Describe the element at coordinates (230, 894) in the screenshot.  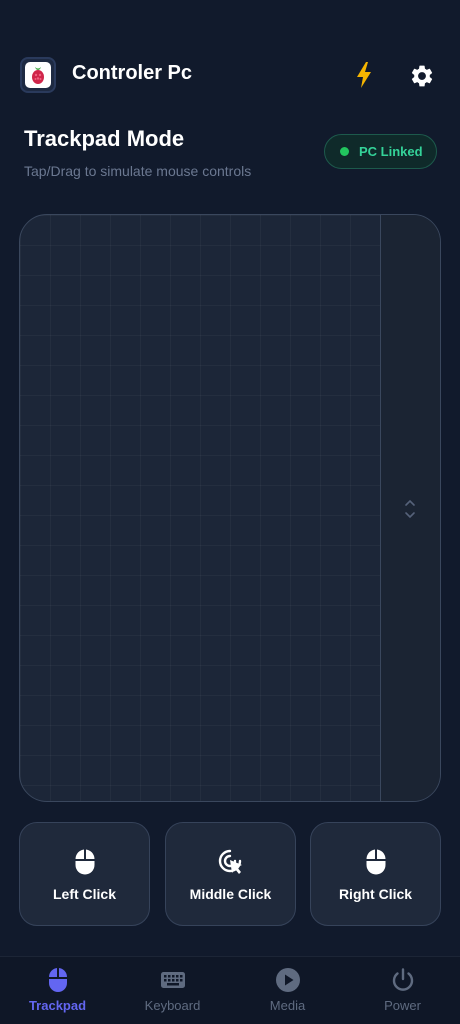
I see `middle-click-label: Middle Click` at that location.